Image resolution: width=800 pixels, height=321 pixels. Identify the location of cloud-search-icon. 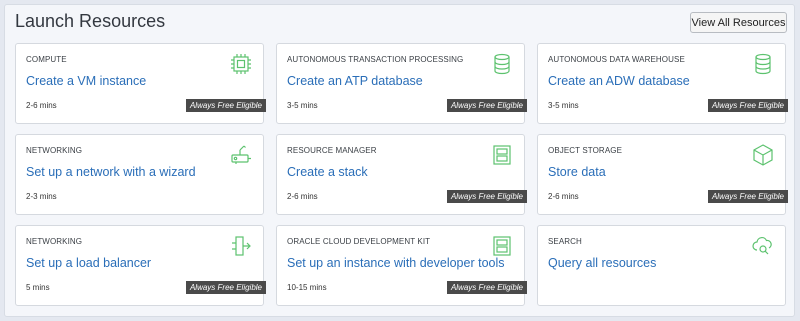
(763, 246).